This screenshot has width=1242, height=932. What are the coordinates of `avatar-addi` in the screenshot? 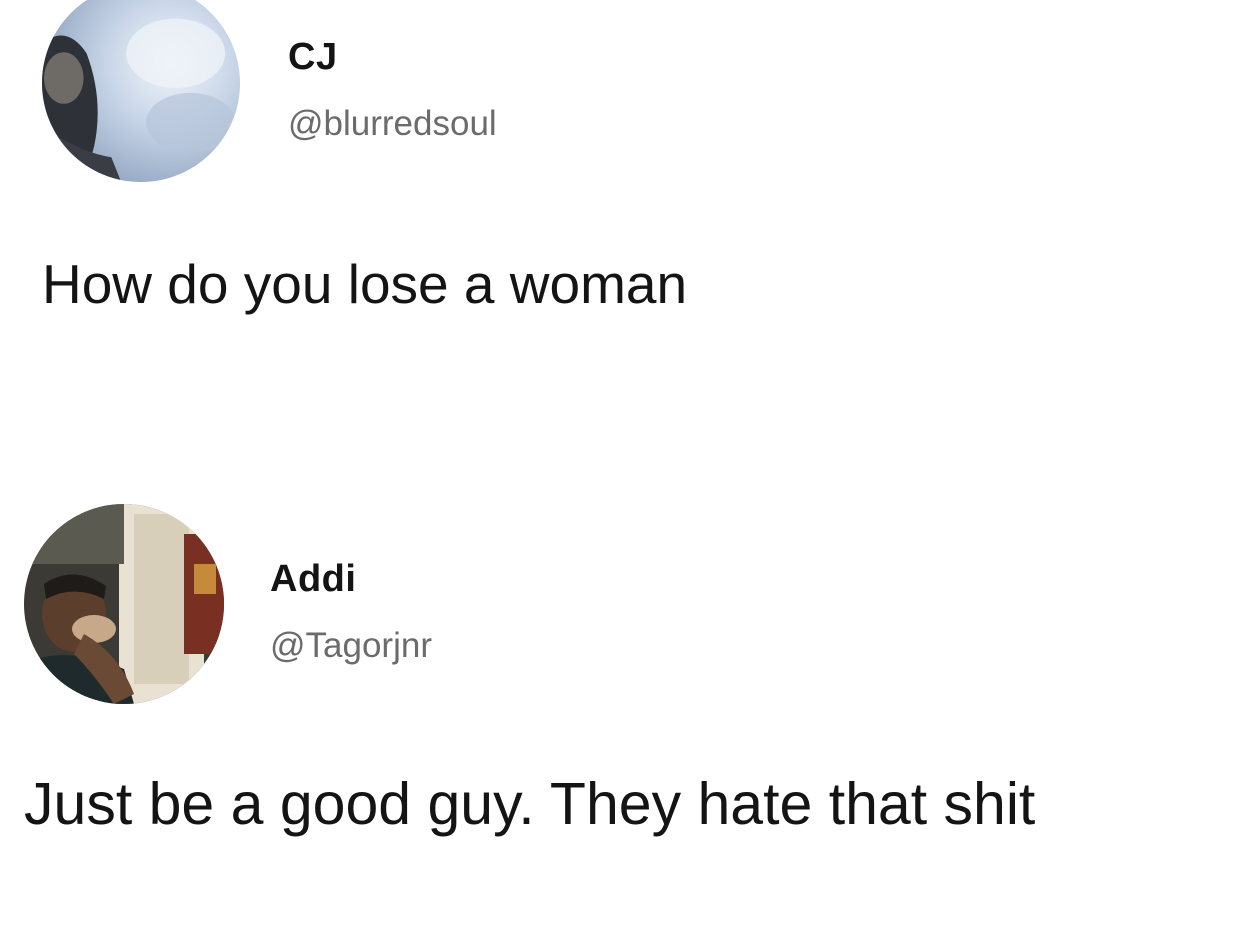 It's located at (124, 604).